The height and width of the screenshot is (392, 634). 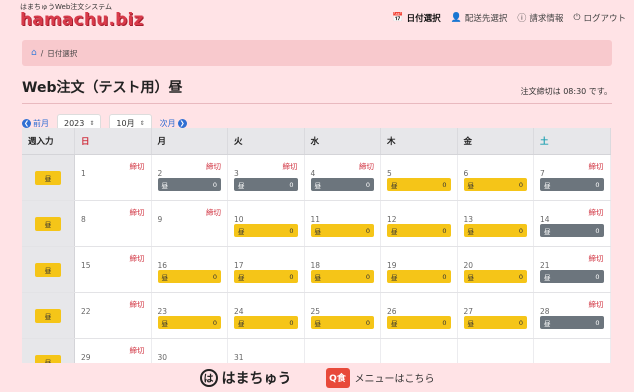 I want to click on day-number: 9, so click(x=160, y=219).